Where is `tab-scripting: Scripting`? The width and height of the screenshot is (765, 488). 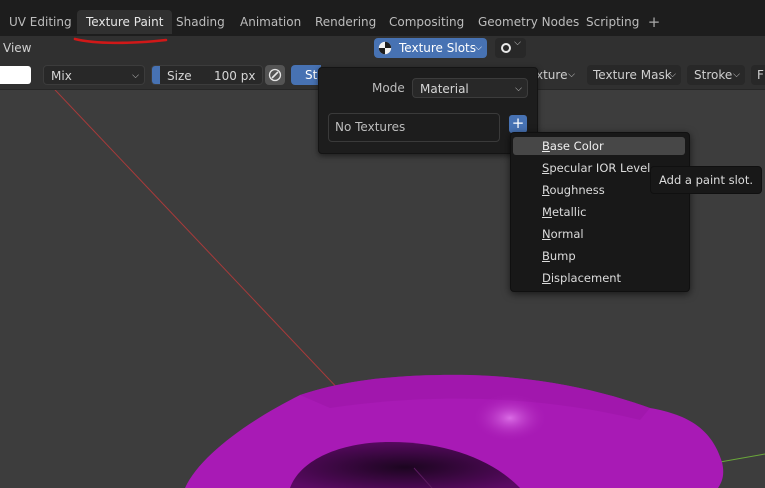
tab-scripting: Scripting is located at coordinates (612, 22).